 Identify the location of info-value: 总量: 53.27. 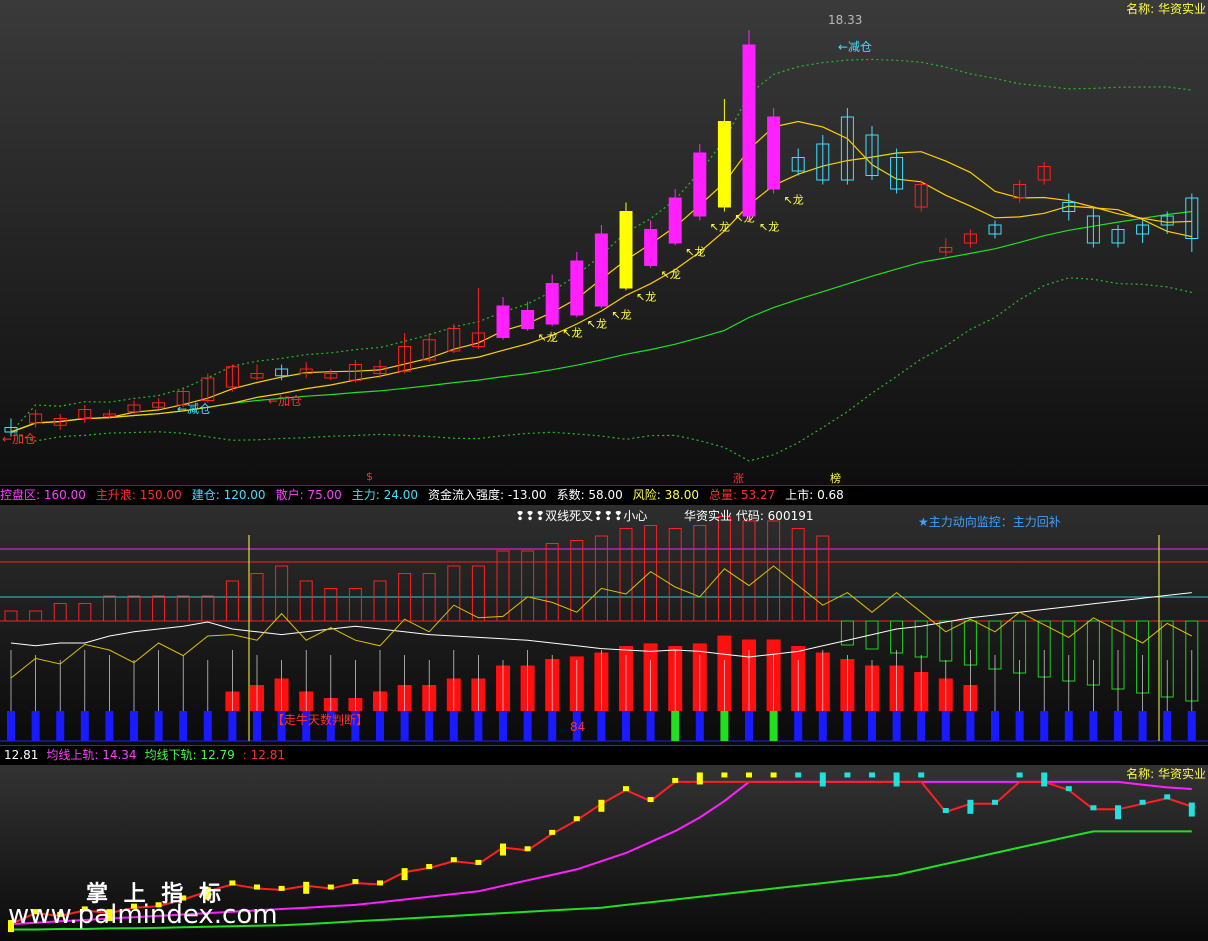
(742, 495).